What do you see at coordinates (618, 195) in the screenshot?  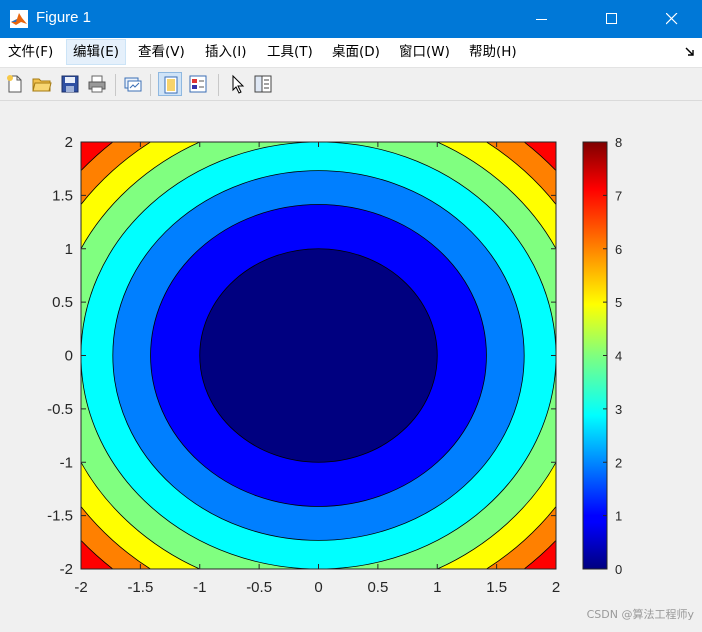 I see `colorbar-tick-label: 7` at bounding box center [618, 195].